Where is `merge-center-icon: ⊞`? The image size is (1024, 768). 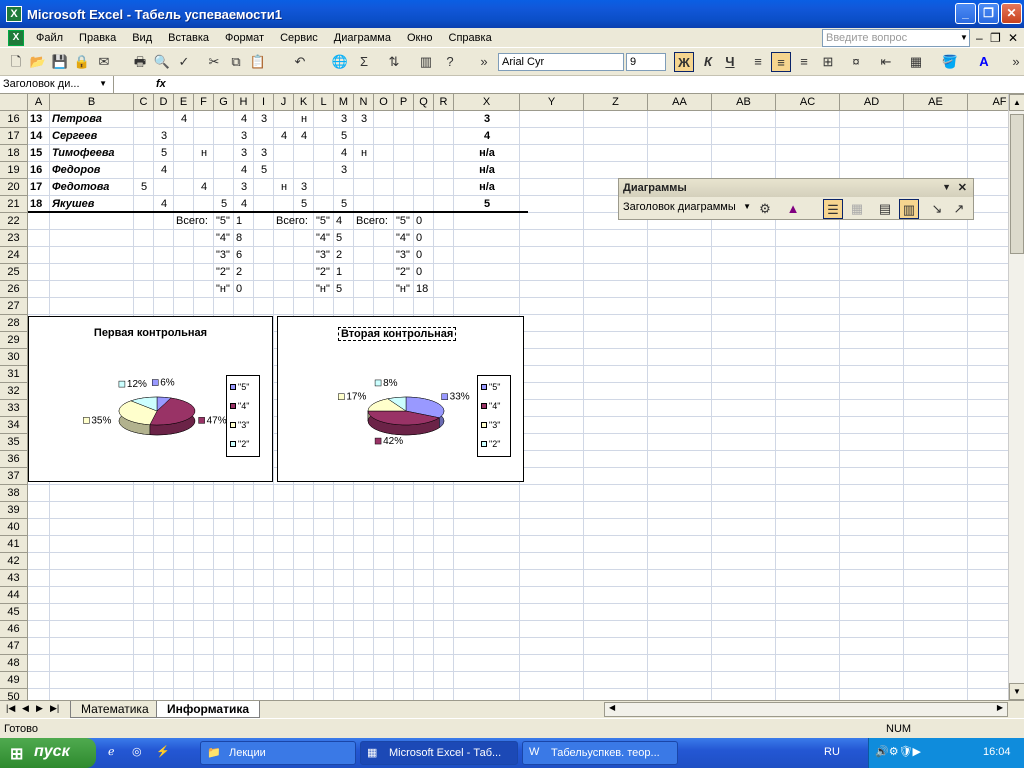
merge-center-icon: ⊞ is located at coordinates (828, 62).